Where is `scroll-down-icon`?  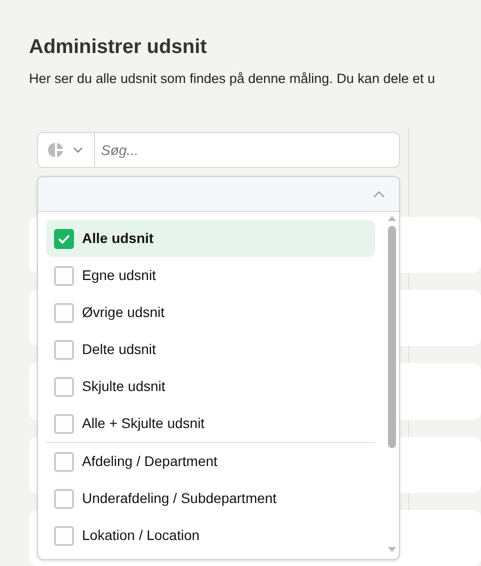 scroll-down-icon is located at coordinates (392, 550).